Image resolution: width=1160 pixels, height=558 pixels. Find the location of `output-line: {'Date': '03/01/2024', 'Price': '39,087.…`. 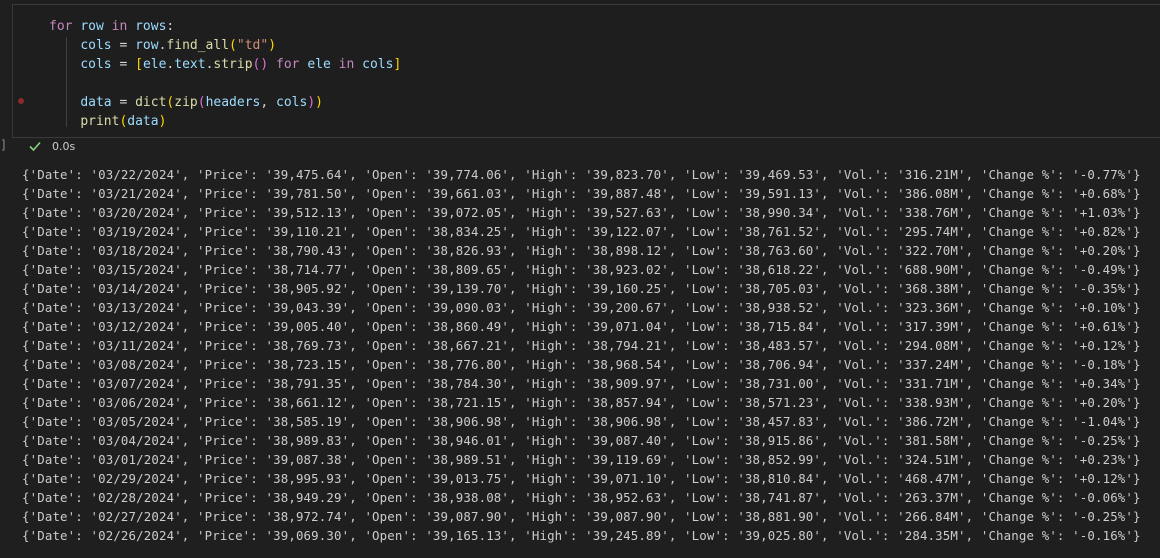

output-line: {'Date': '03/01/2024', 'Price': '39,087.… is located at coordinates (581, 459).